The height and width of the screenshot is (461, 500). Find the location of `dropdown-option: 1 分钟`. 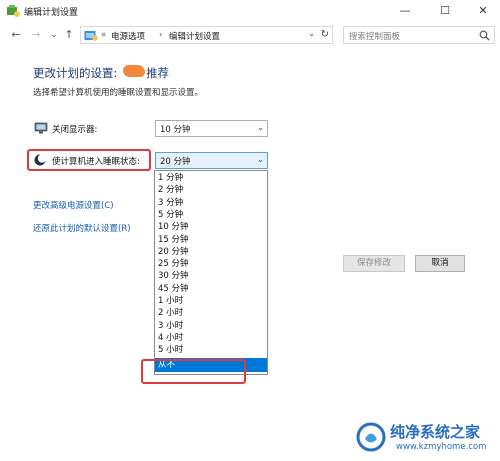

dropdown-option: 1 分钟 is located at coordinates (211, 178).